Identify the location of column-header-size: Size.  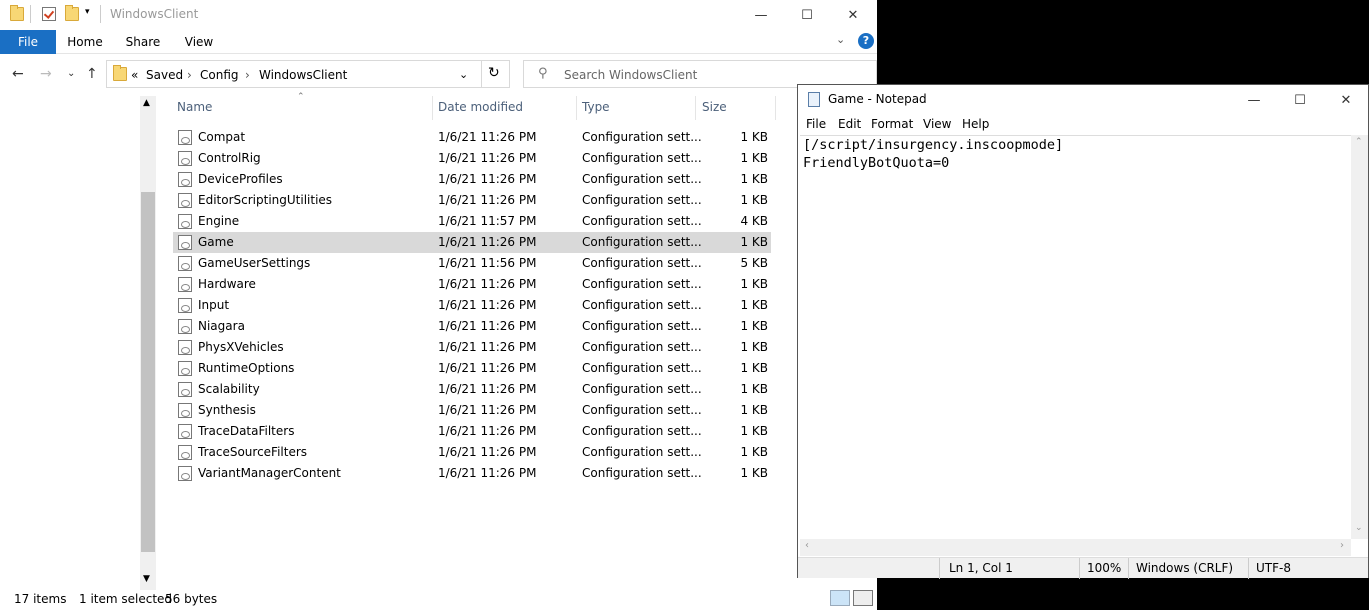
(714, 107).